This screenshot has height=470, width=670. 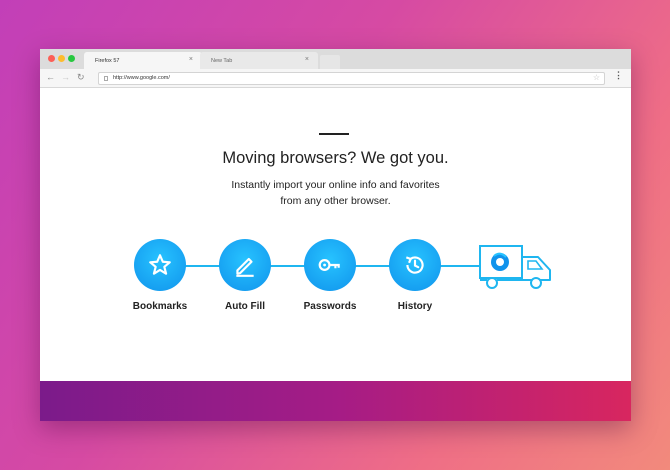 I want to click on key-icon, so click(x=329, y=265).